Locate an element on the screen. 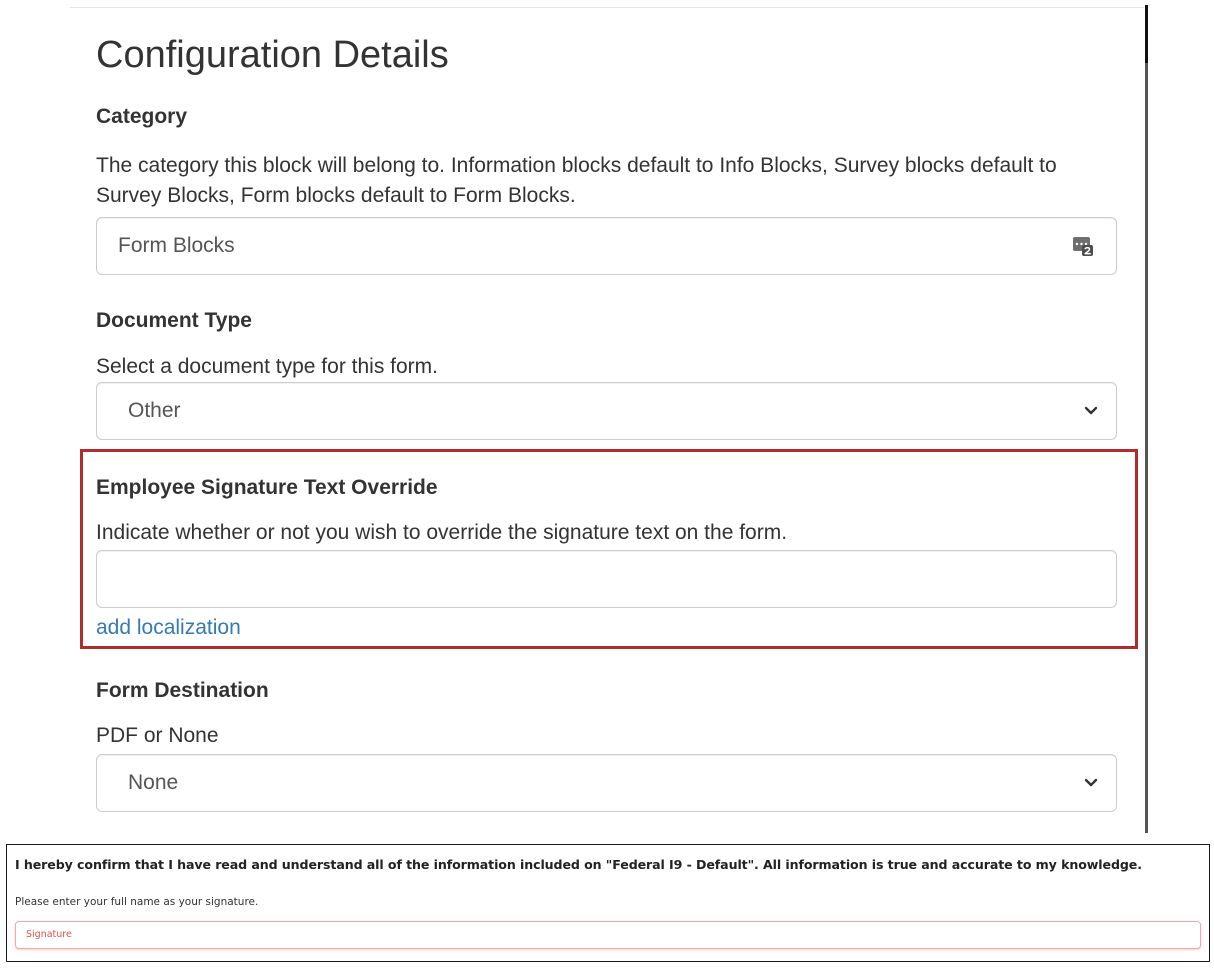 The height and width of the screenshot is (968, 1214). signature-override-label: Employee Signature Text Override is located at coordinates (267, 487).